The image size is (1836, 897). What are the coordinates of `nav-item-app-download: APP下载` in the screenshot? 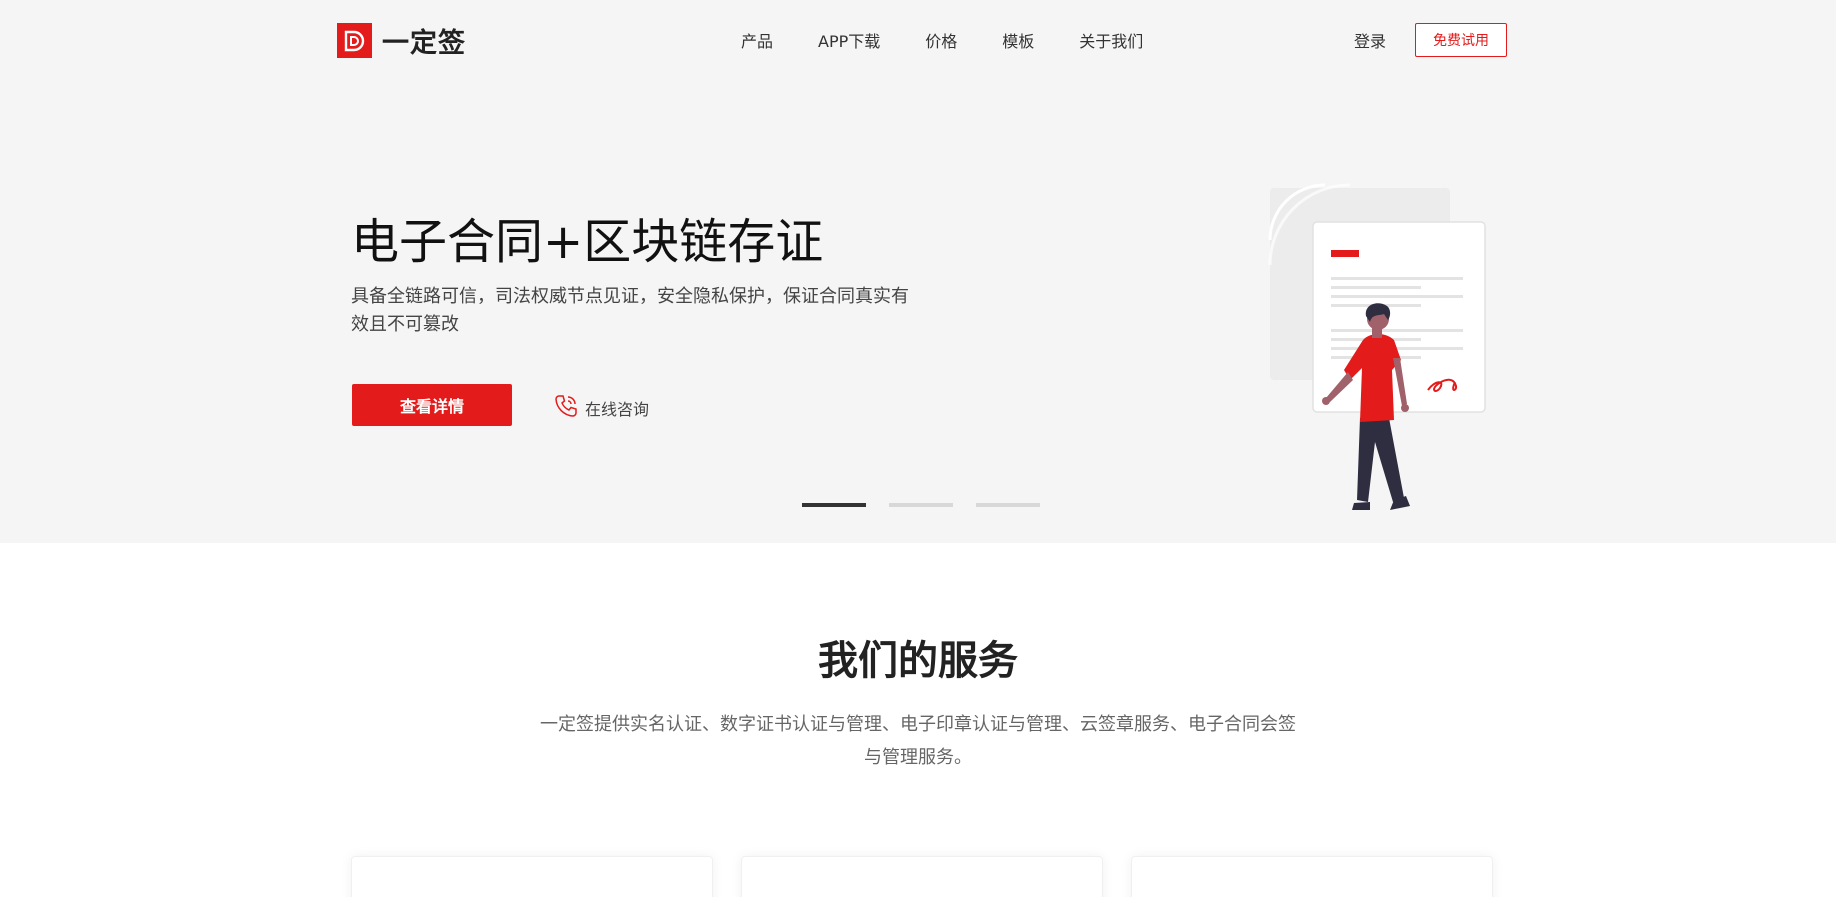 It's located at (849, 40).